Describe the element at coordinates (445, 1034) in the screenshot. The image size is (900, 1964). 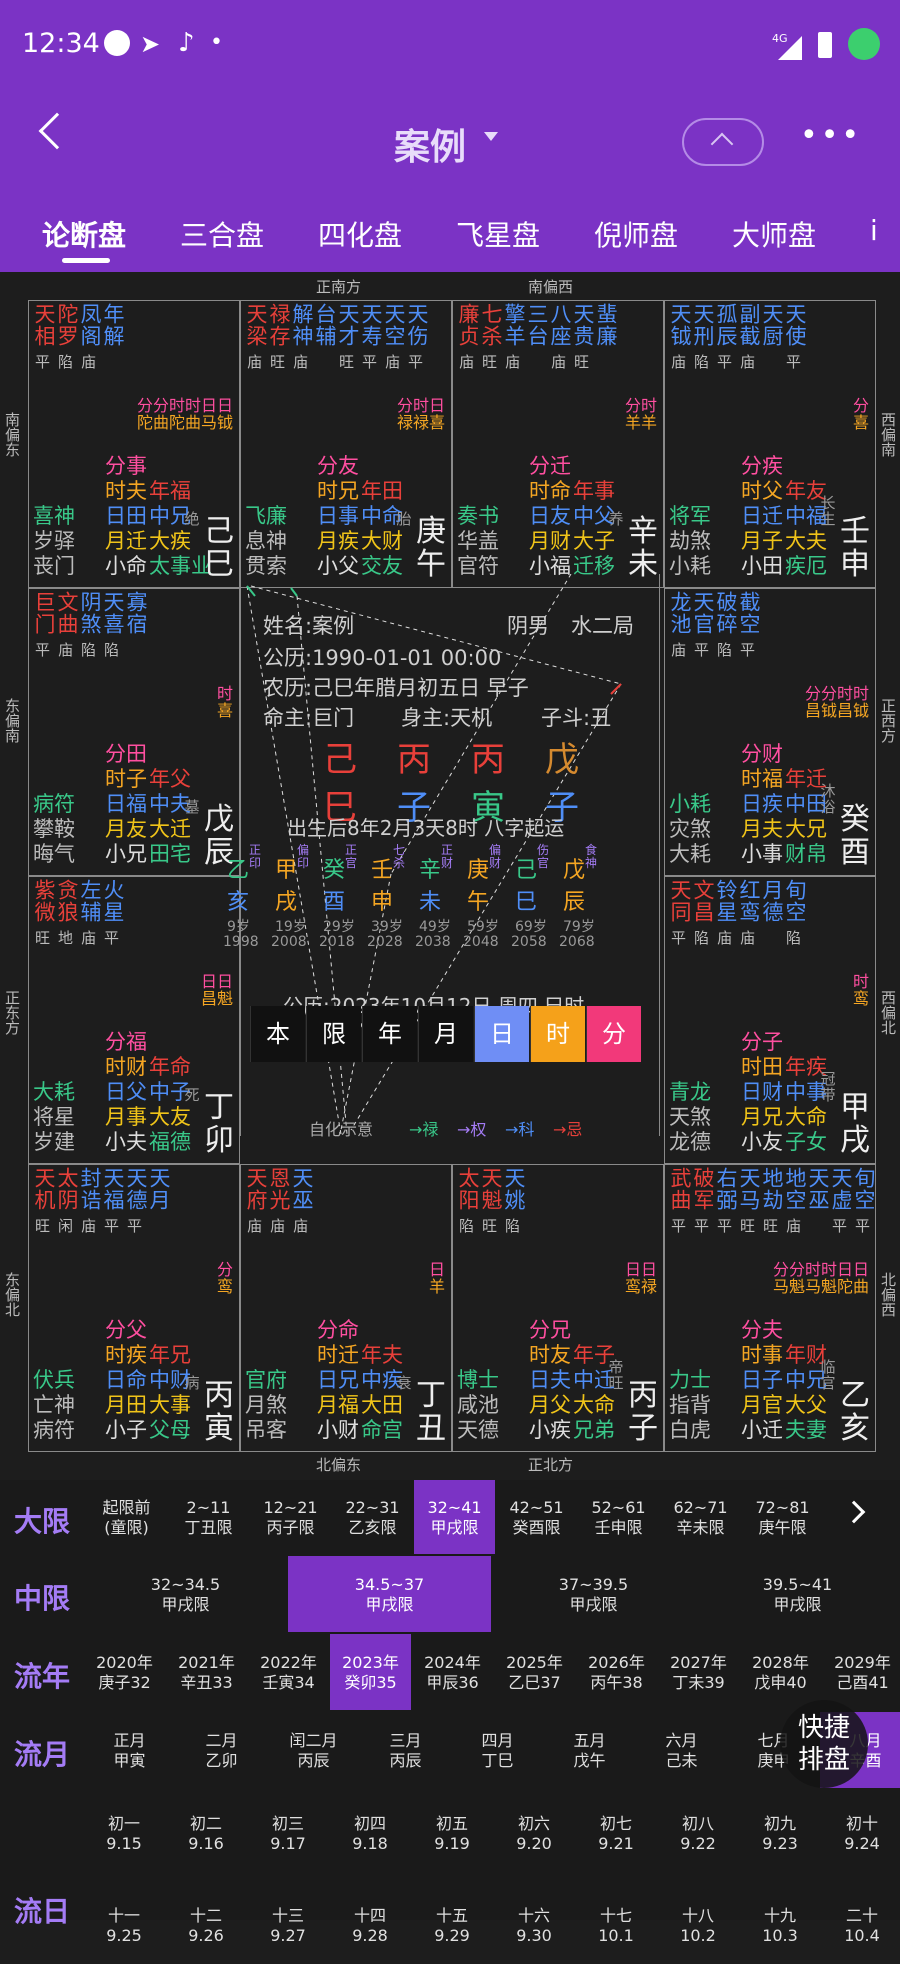
I see `time-button: 月` at that location.